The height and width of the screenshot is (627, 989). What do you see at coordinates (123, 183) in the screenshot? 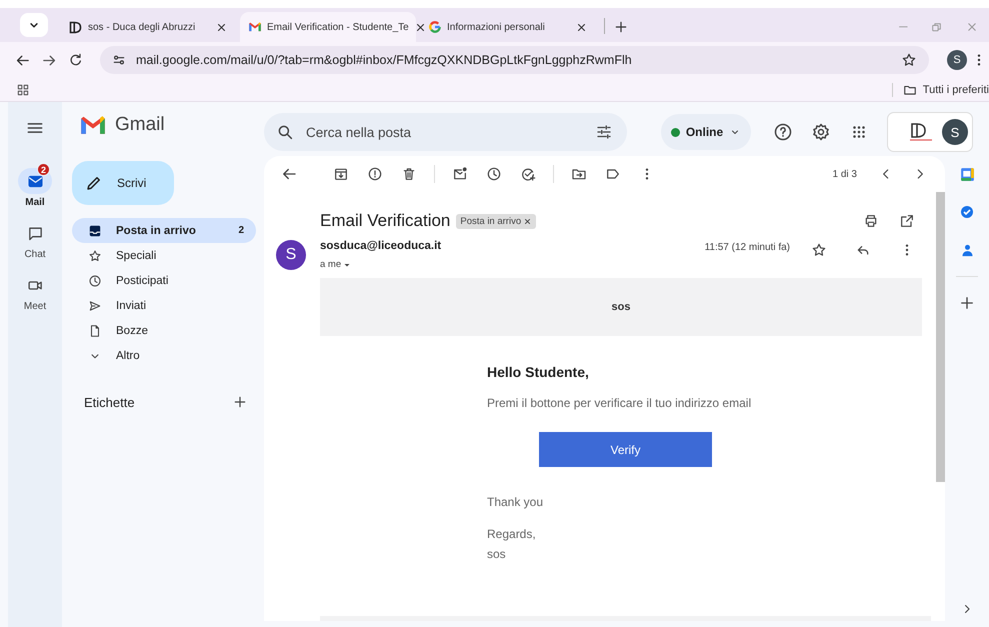
I see `compose-button: Scrivi` at bounding box center [123, 183].